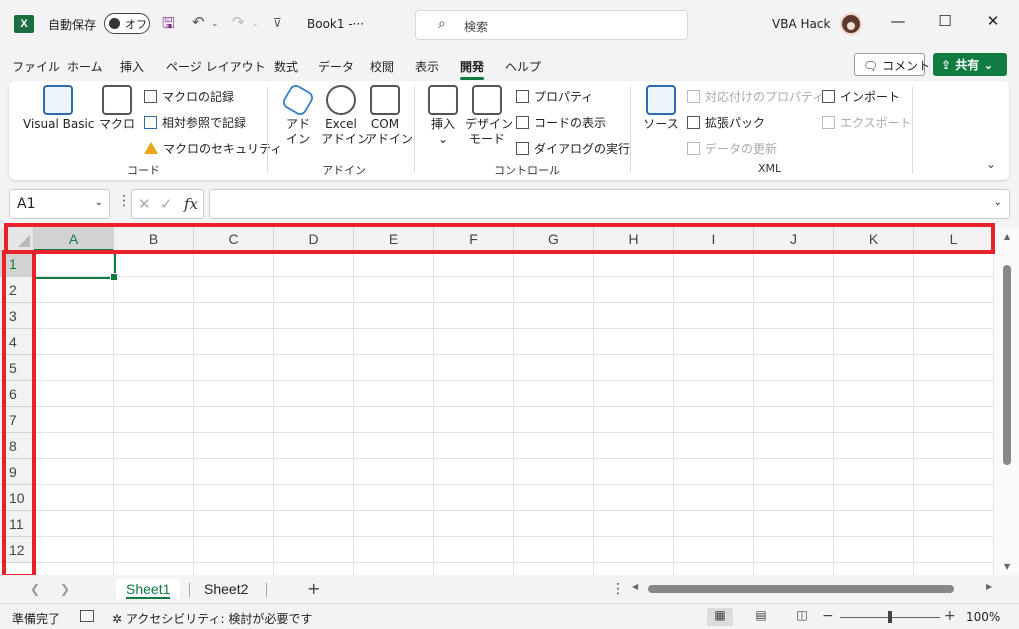 The height and width of the screenshot is (629, 1019). I want to click on refresh-data-label: データの更新, so click(741, 149).